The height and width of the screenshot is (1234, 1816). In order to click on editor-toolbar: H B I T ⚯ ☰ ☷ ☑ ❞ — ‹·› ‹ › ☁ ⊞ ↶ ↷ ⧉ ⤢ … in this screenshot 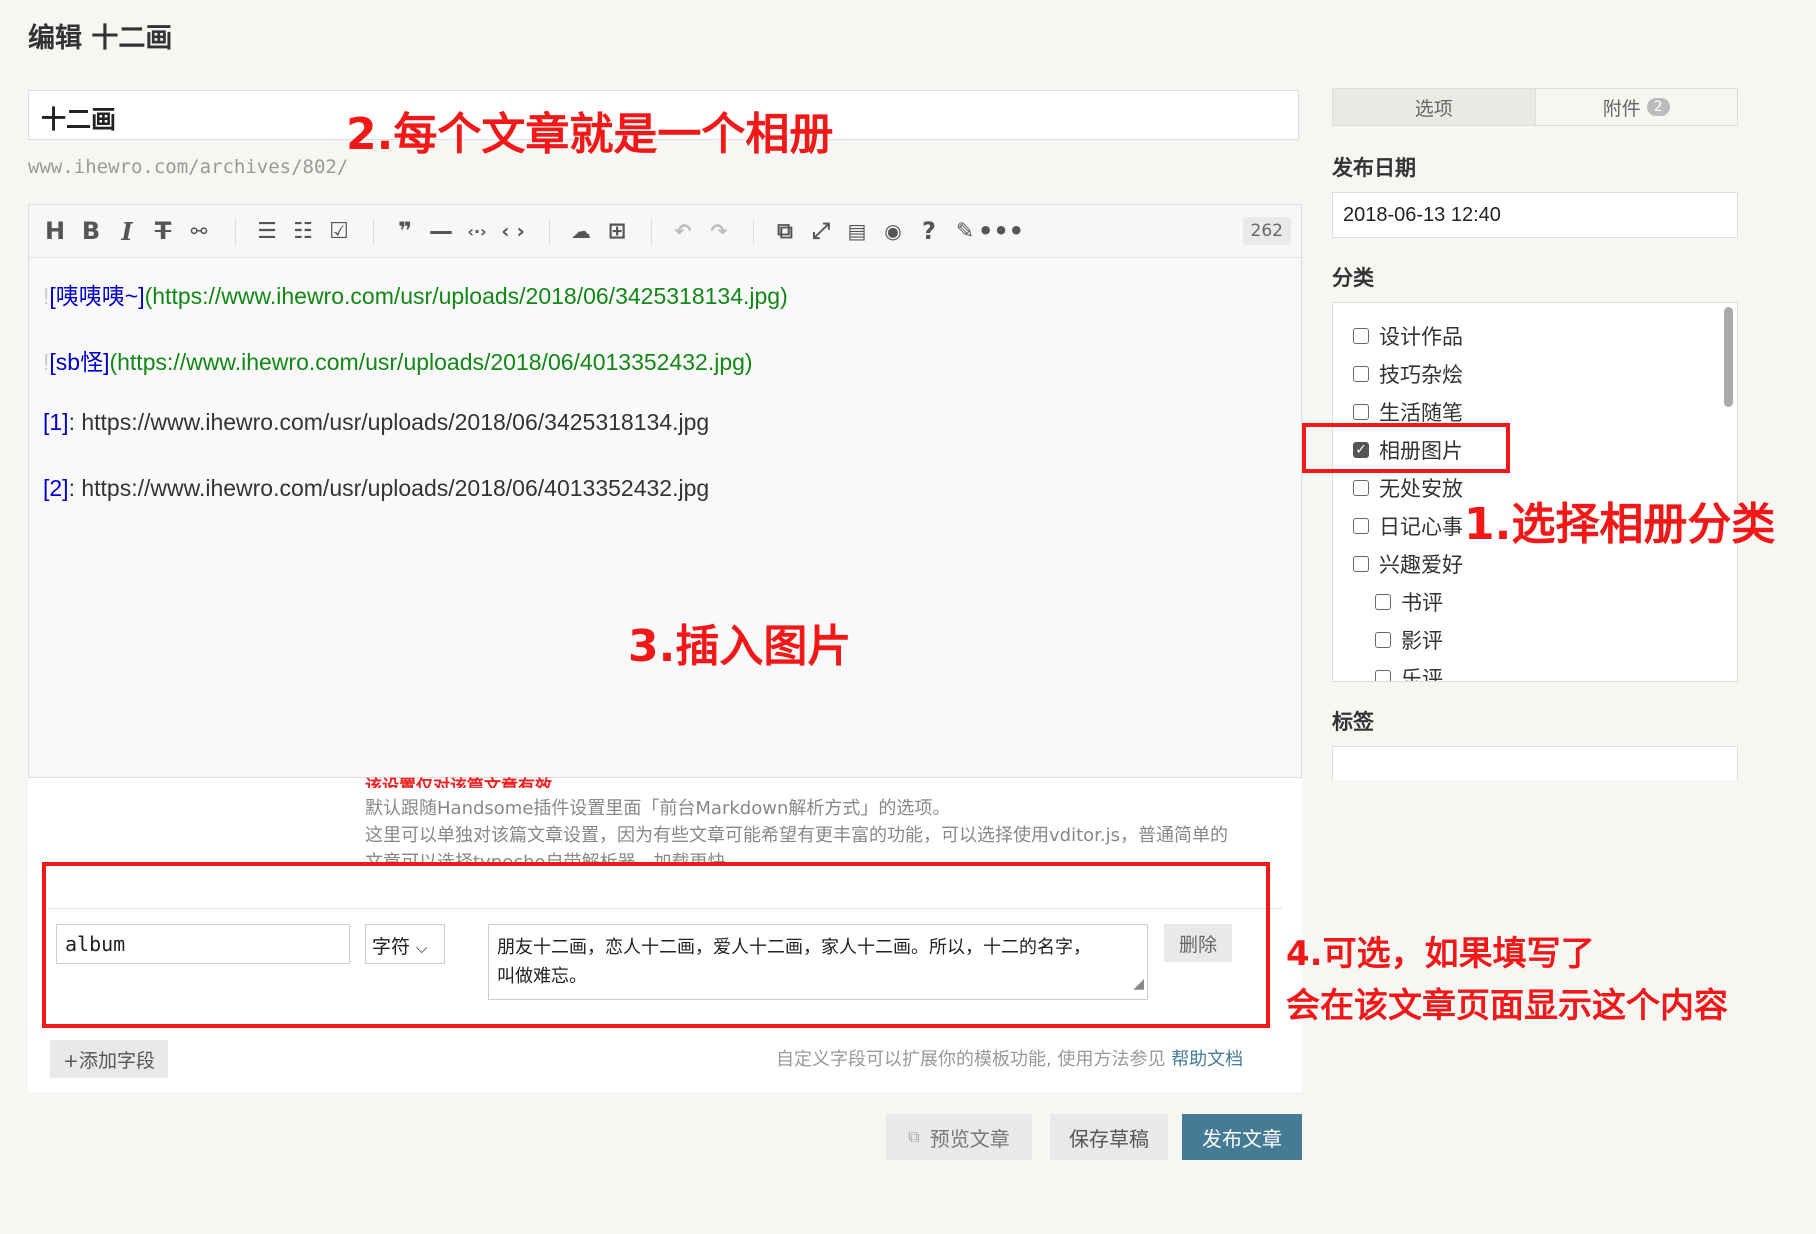, I will do `click(665, 231)`.